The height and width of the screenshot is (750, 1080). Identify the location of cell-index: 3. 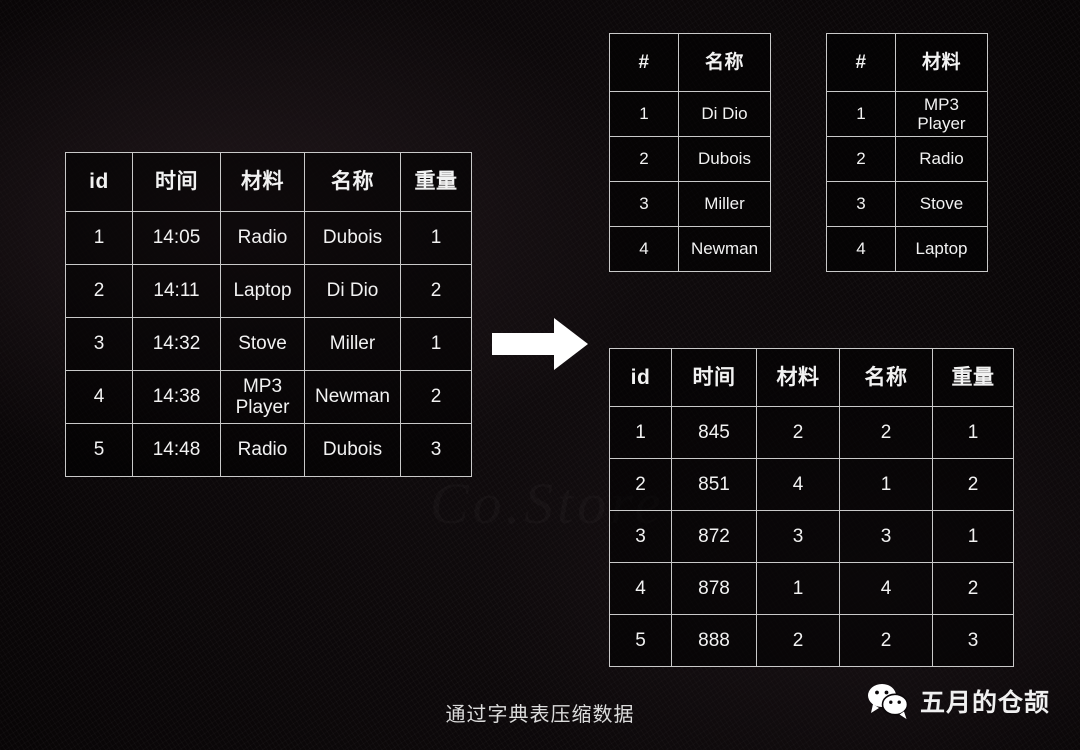
(861, 204).